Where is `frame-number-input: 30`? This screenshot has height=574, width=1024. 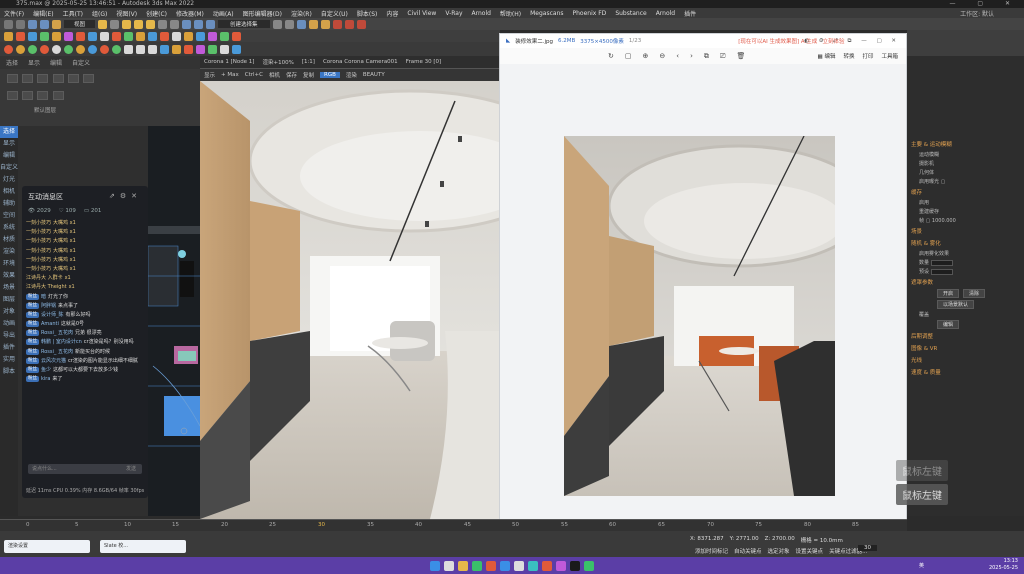
frame-number-input: 30 is located at coordinates (867, 548).